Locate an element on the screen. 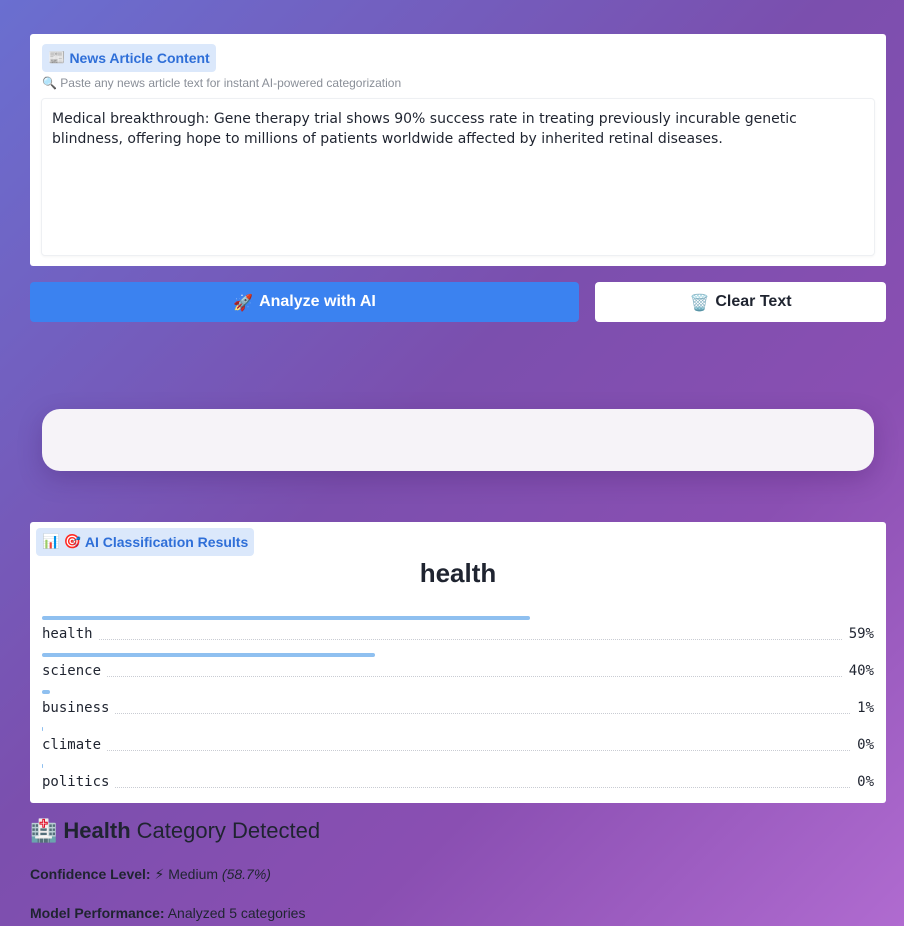 The image size is (904, 926). top-prediction-label: health is located at coordinates (458, 573).